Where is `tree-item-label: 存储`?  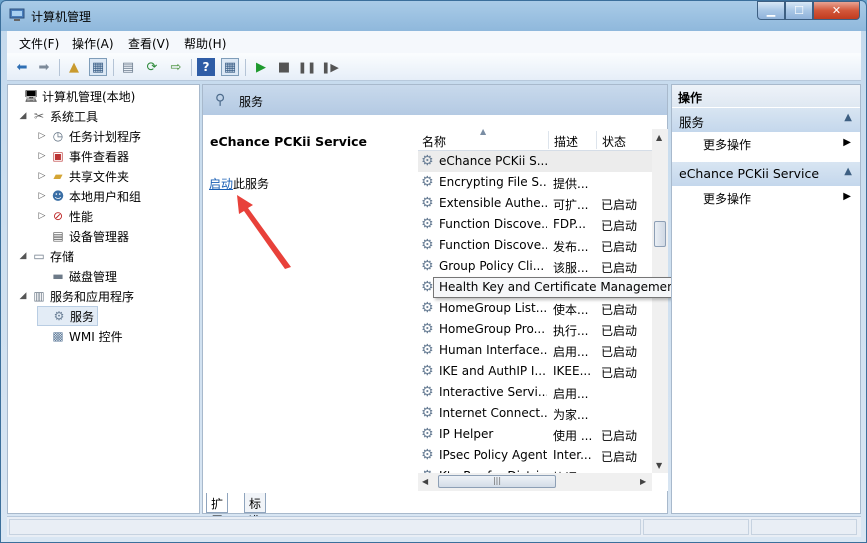
tree-item-label: 存储 is located at coordinates (62, 256).